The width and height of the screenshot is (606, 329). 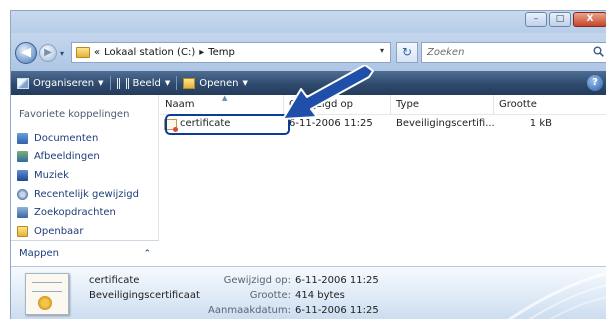 I want to click on address-dropdown-icon: ▾, so click(x=382, y=50).